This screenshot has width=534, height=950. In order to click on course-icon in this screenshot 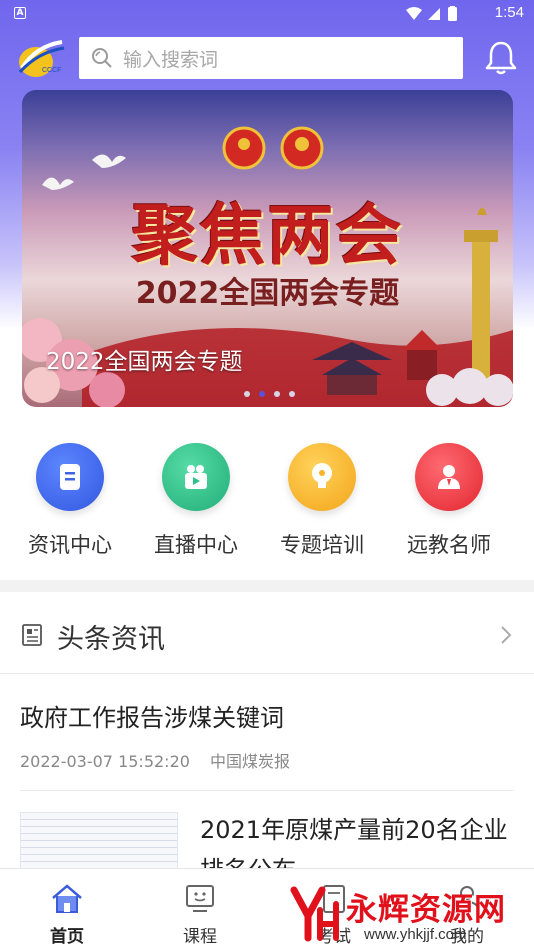, I will do `click(200, 898)`.